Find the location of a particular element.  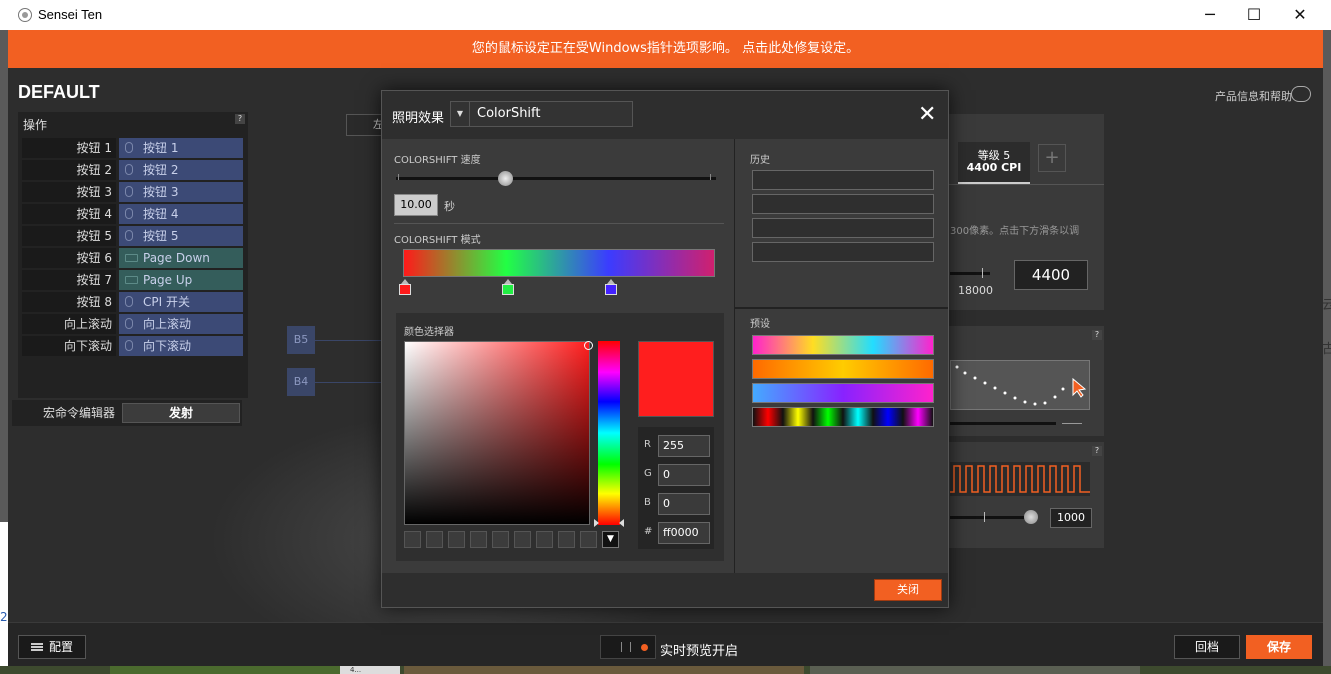

action-row: 按钮 1 按钮 1 is located at coordinates (132, 148).